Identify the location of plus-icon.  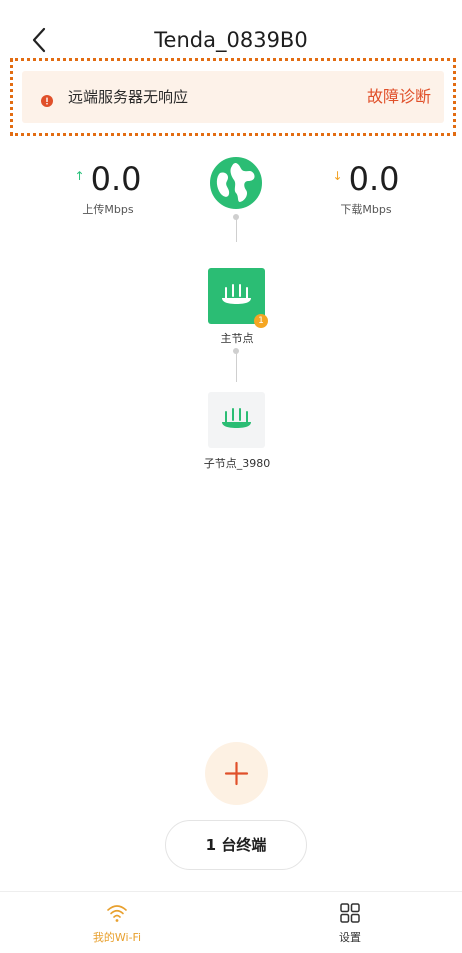
(236, 773).